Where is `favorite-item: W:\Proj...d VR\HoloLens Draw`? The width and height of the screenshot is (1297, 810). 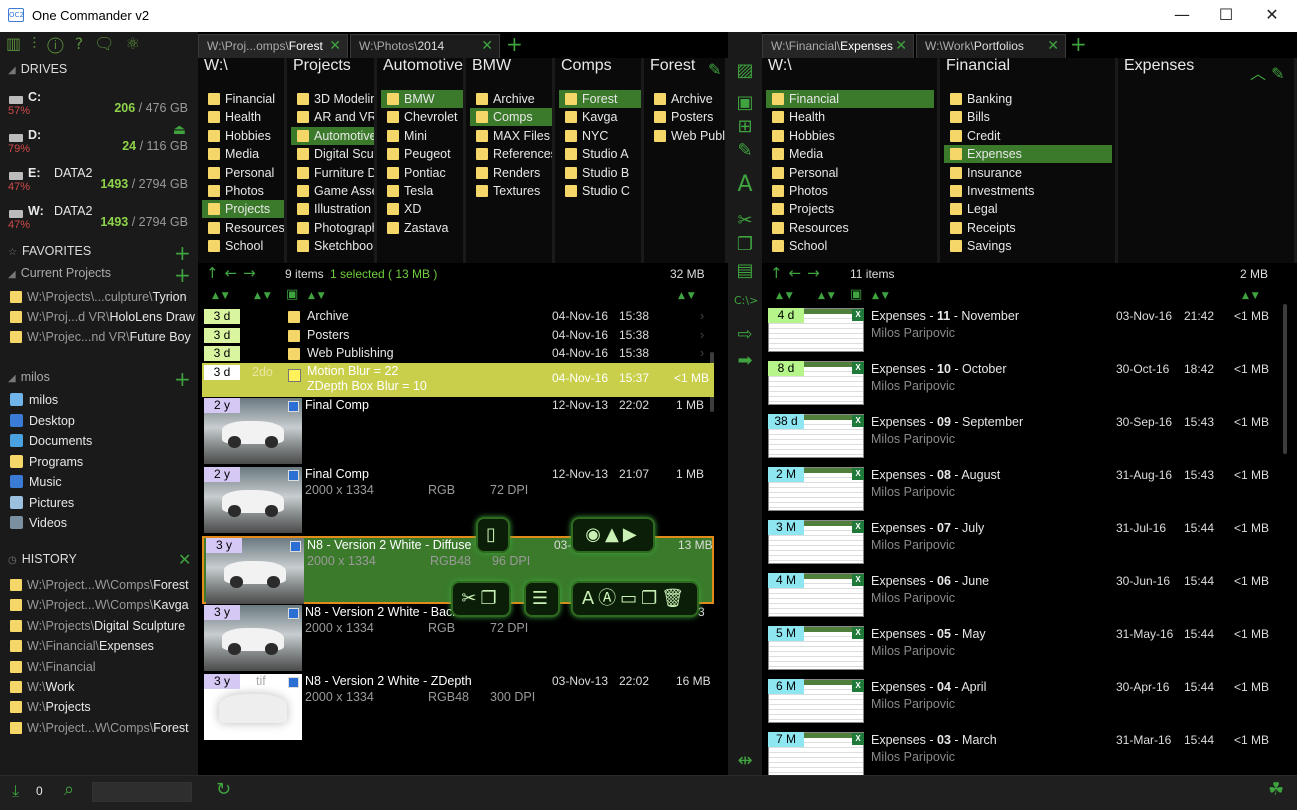 favorite-item: W:\Proj...d VR\HoloLens Draw is located at coordinates (103, 317).